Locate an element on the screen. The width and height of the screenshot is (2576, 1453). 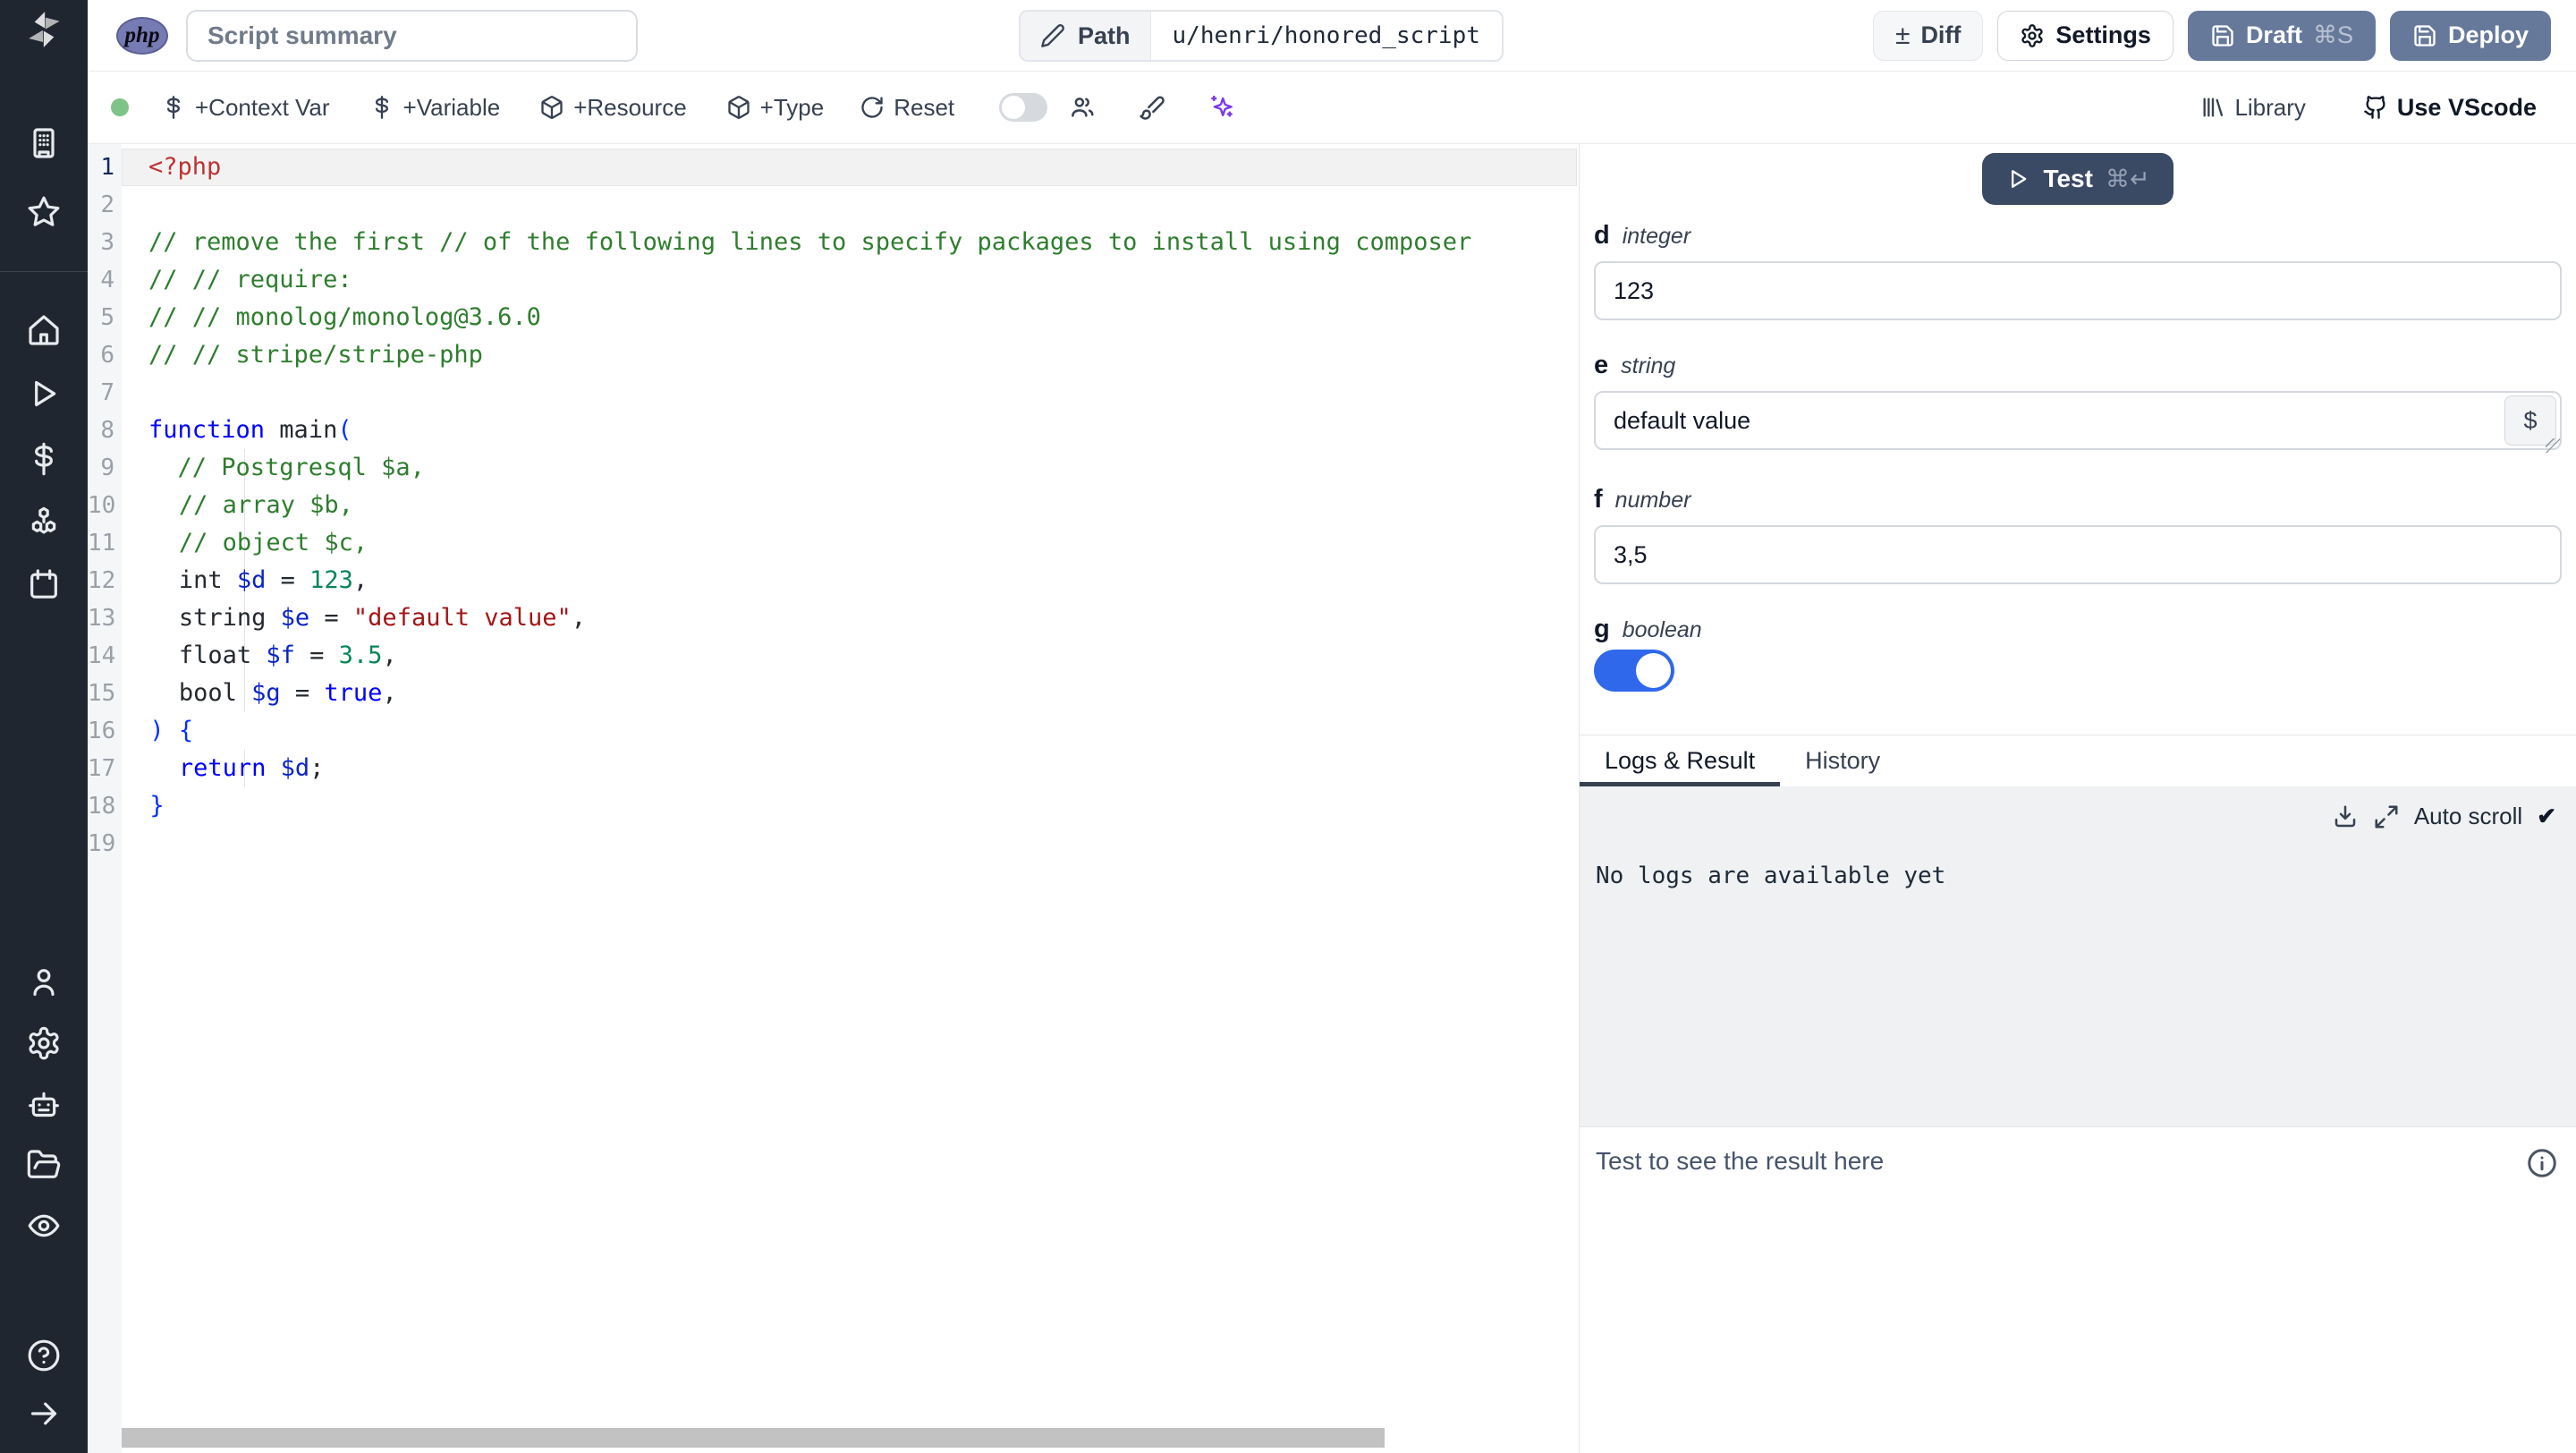
code-line: 17 return $d; is located at coordinates (833, 768).